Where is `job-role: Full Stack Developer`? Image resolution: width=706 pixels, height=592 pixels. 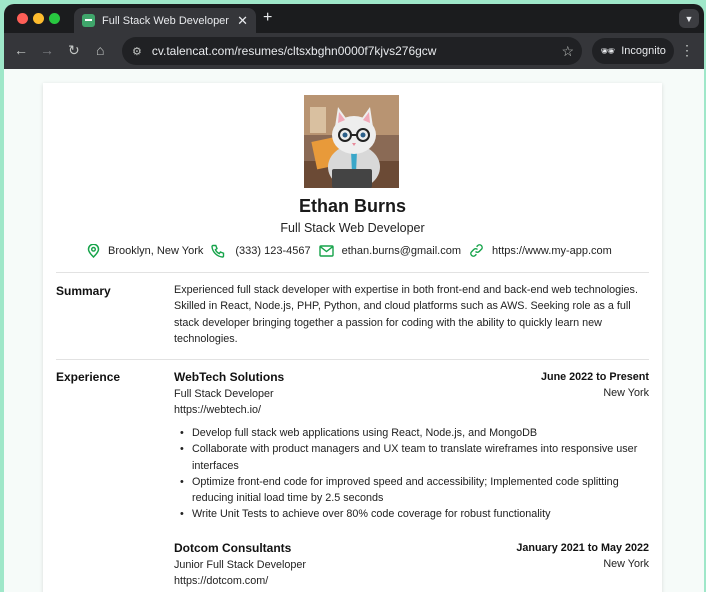 job-role: Full Stack Developer is located at coordinates (224, 394).